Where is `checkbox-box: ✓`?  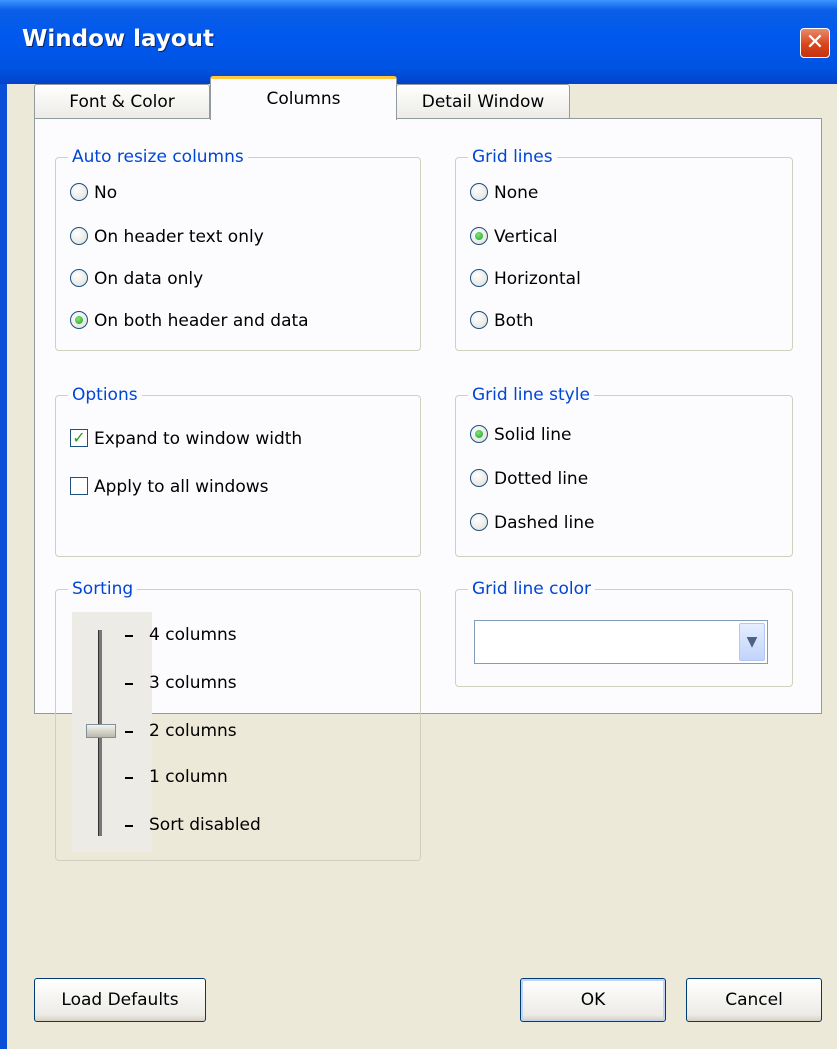 checkbox-box: ✓ is located at coordinates (79, 438).